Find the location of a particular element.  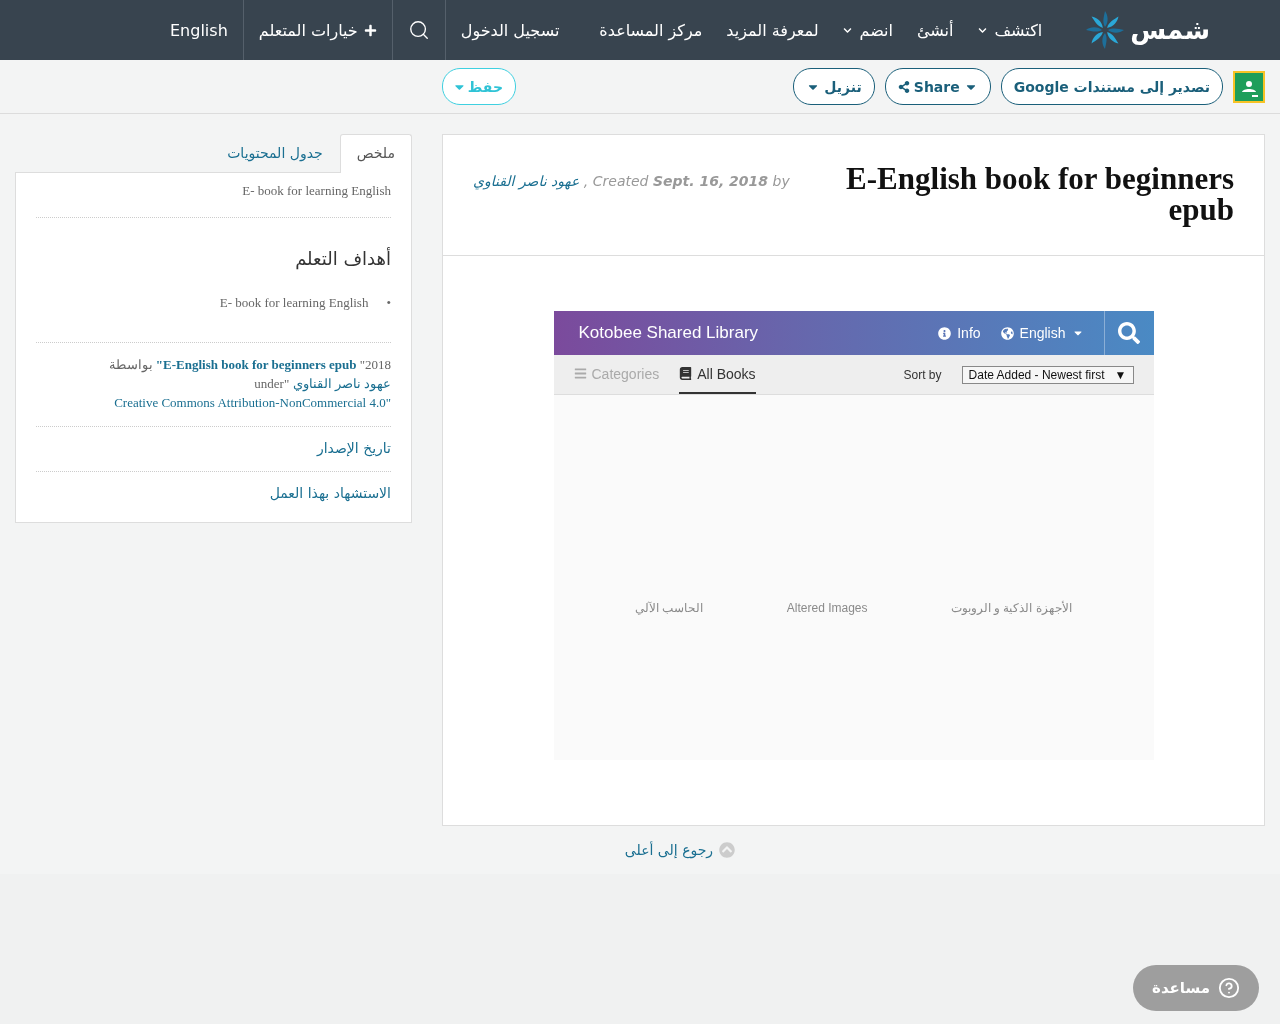

share-button: Share is located at coordinates (937, 86).